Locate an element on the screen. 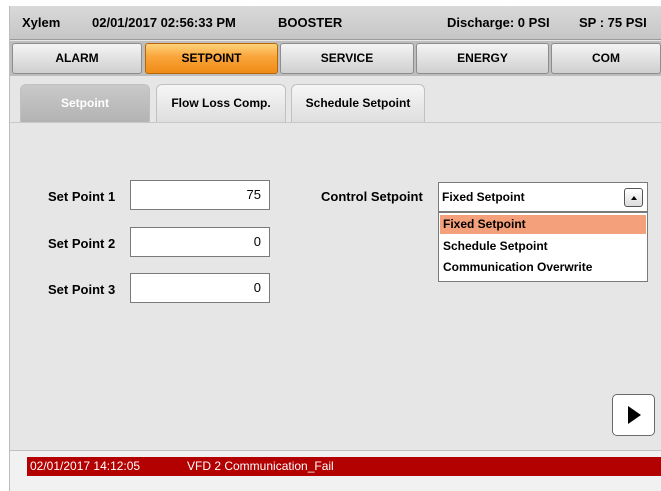  tab-setpoint: SETPOINT is located at coordinates (211, 58).